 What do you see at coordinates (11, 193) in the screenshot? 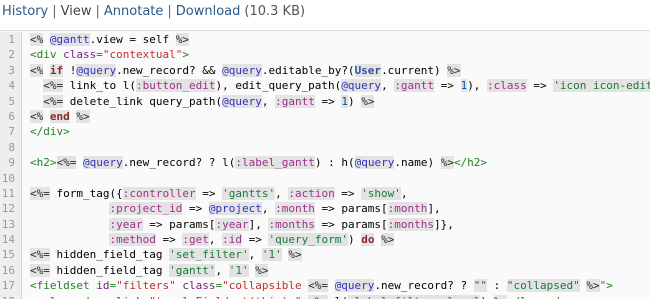
I see `line-number: 11` at bounding box center [11, 193].